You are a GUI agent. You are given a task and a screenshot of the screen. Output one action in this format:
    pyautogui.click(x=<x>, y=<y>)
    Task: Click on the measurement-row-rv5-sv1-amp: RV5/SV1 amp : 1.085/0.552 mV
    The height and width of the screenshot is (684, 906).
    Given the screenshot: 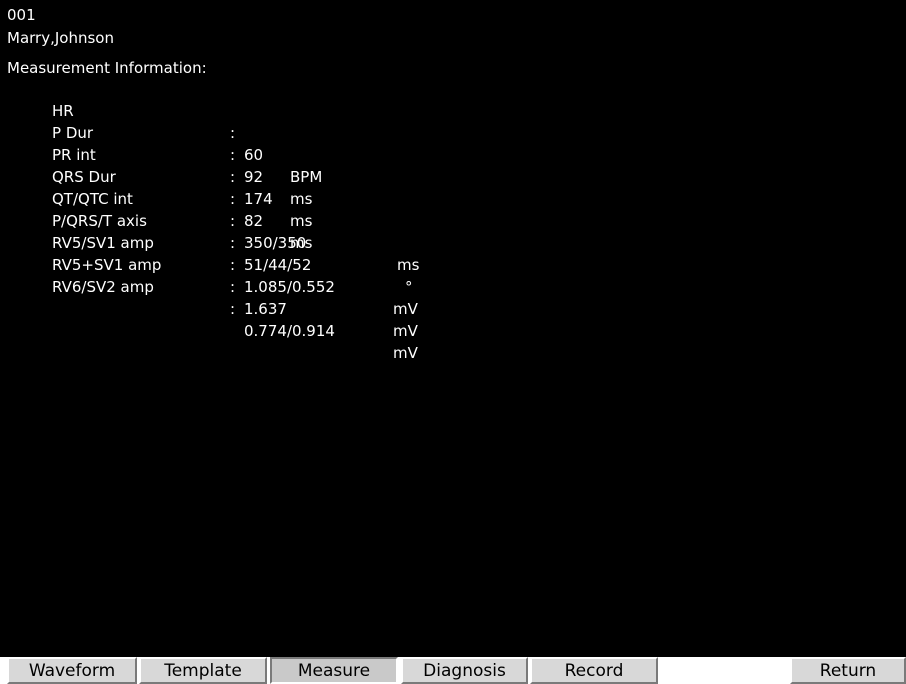 What is the action you would take?
    pyautogui.click(x=209, y=264)
    